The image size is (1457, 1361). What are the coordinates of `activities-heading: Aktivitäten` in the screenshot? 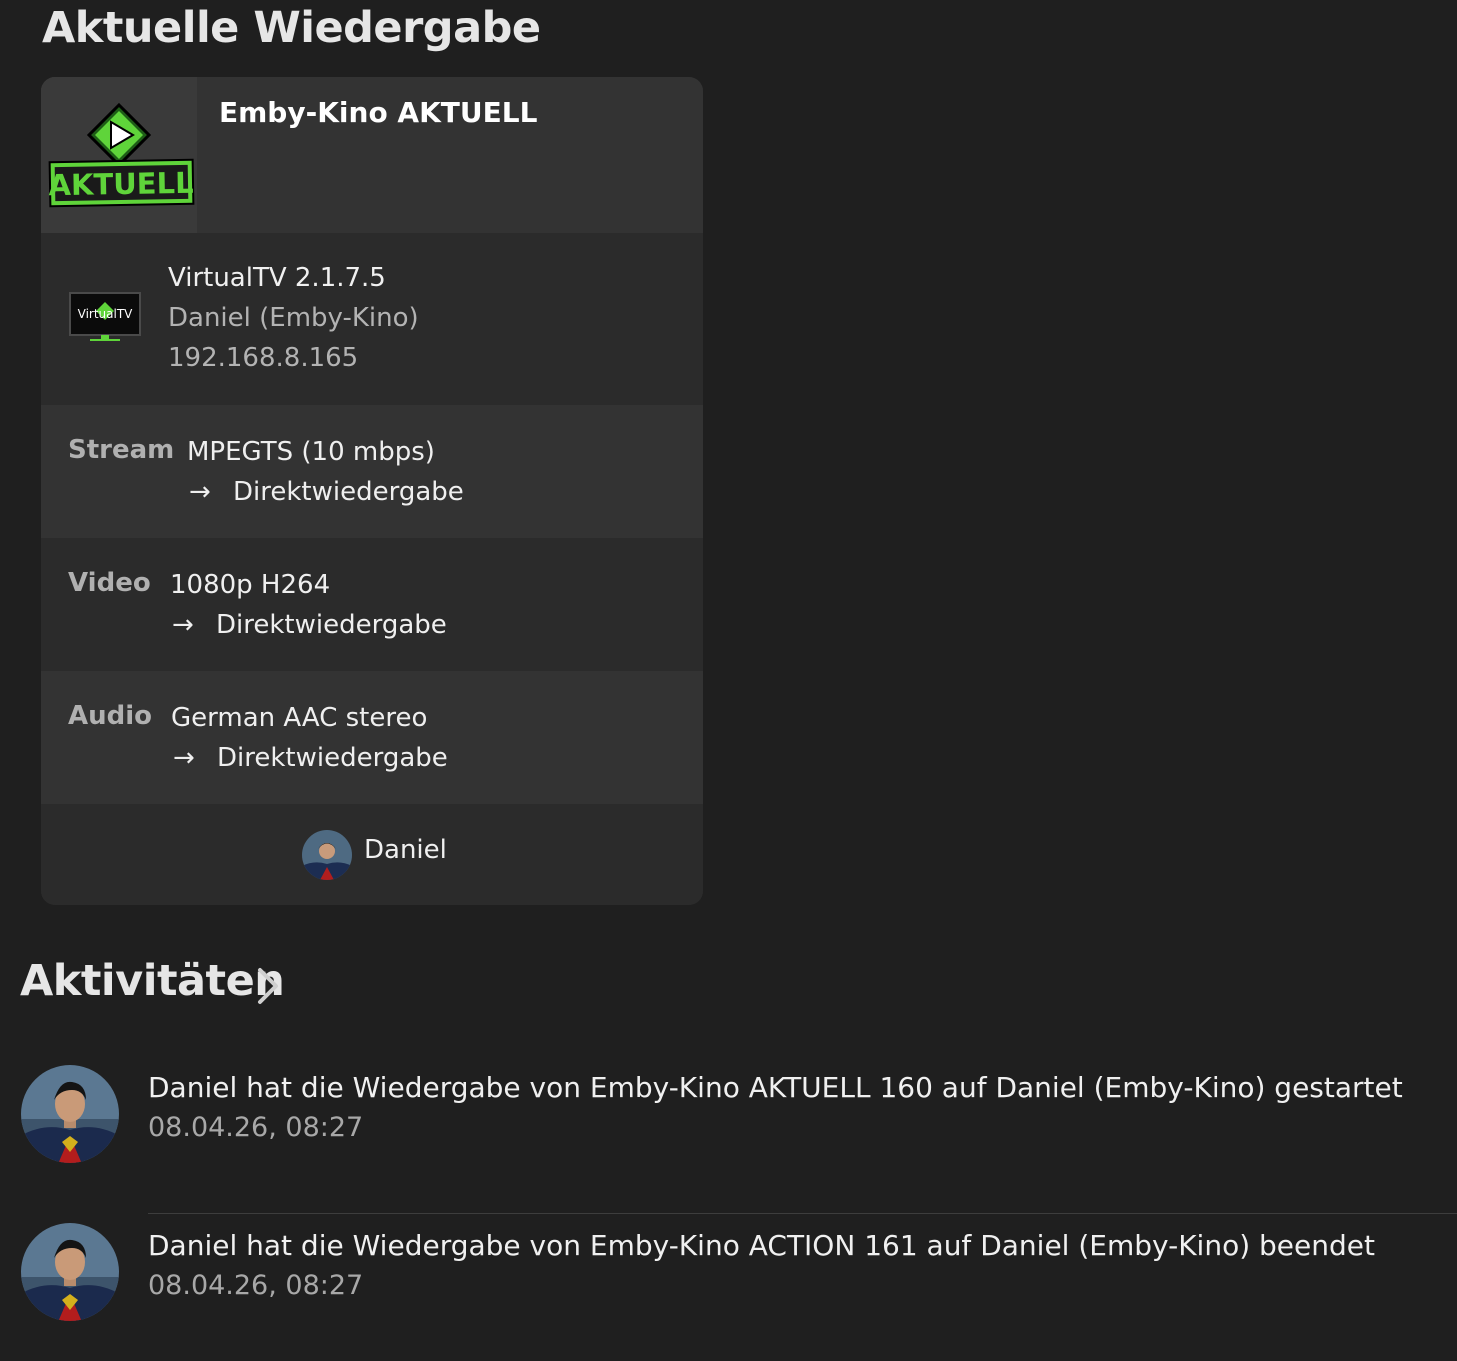 It's located at (152, 981).